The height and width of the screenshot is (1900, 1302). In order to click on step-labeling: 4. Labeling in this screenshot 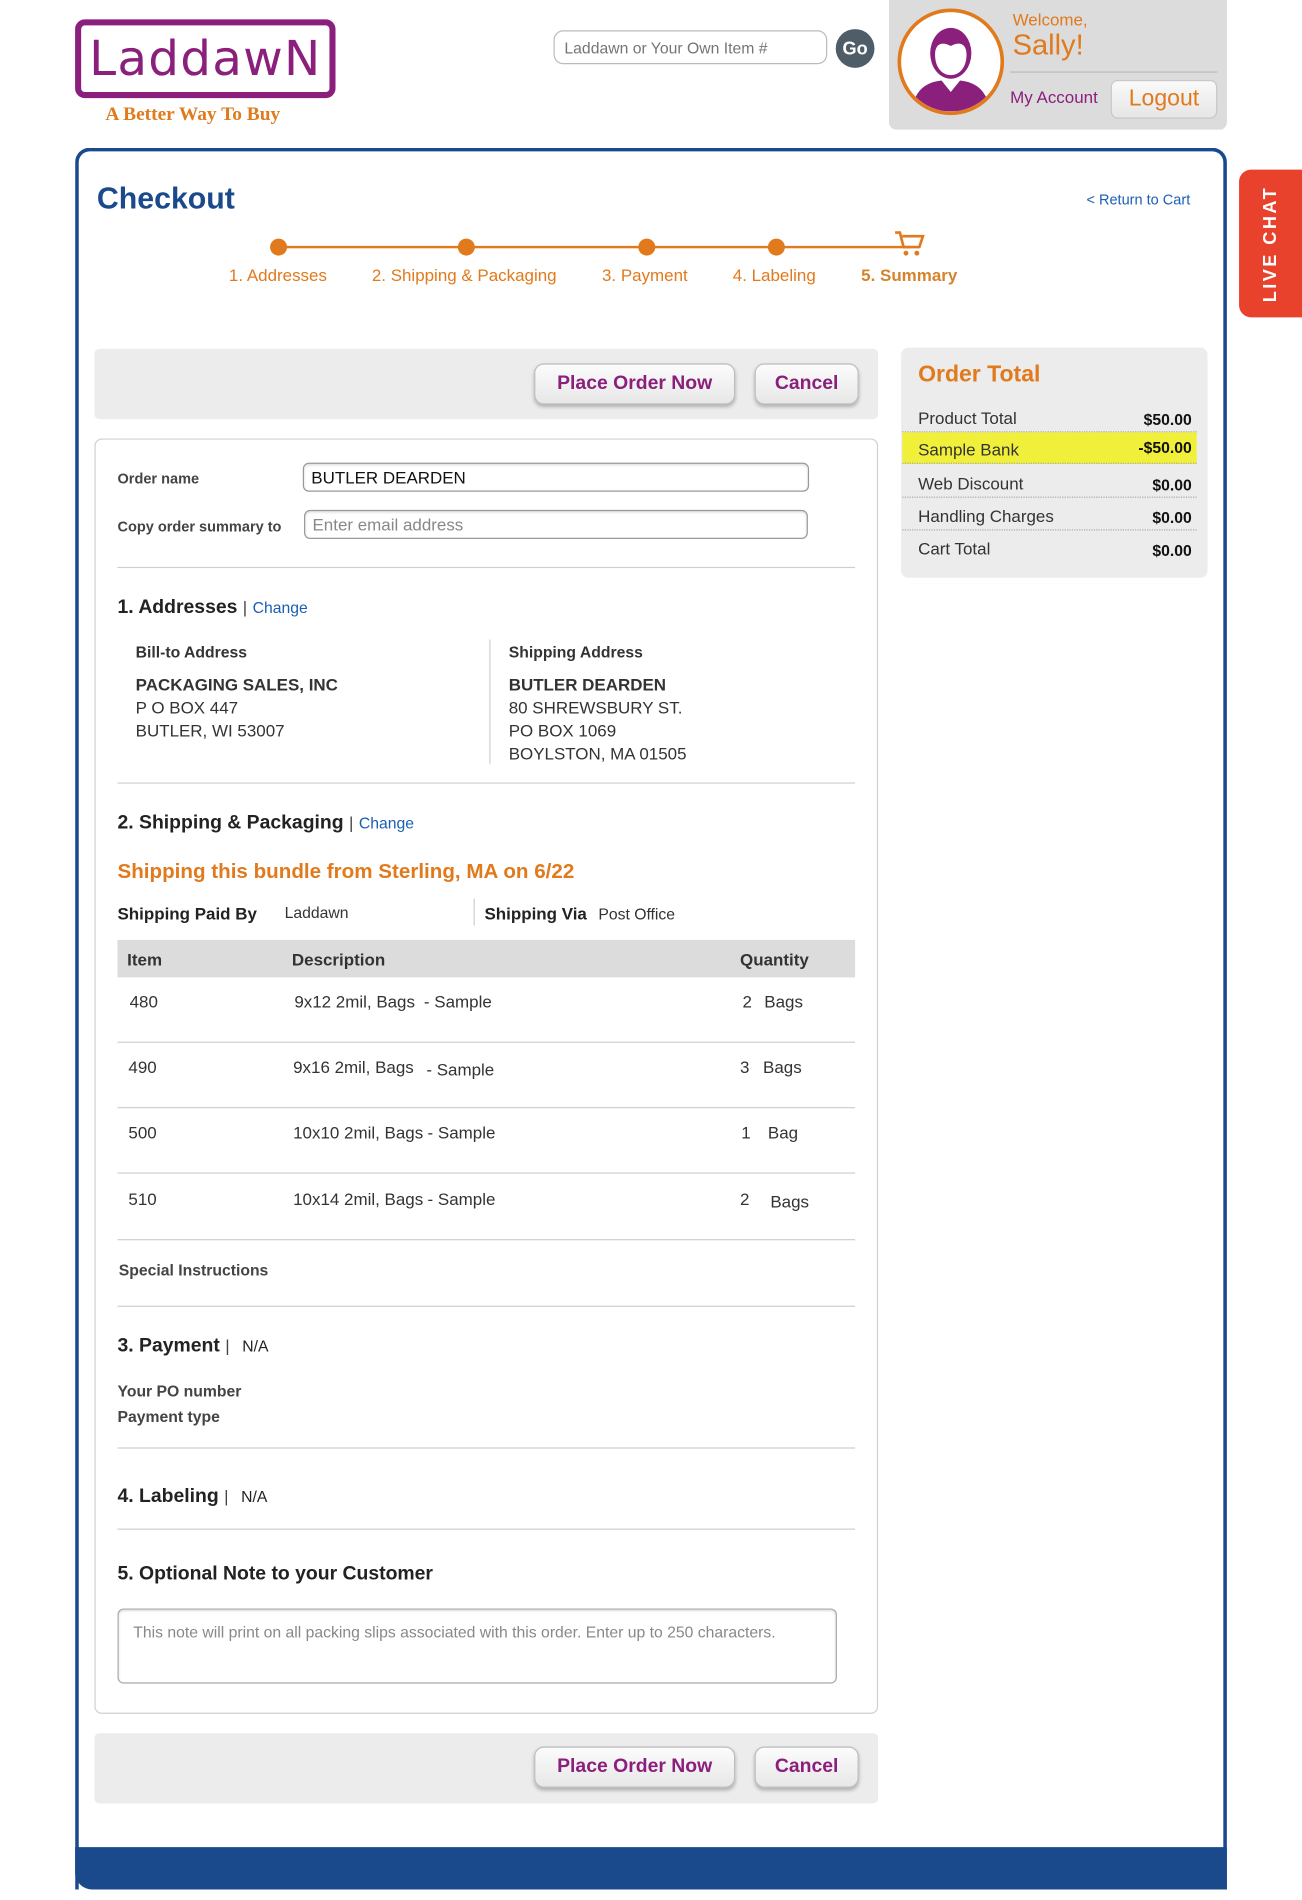, I will do `click(774, 274)`.